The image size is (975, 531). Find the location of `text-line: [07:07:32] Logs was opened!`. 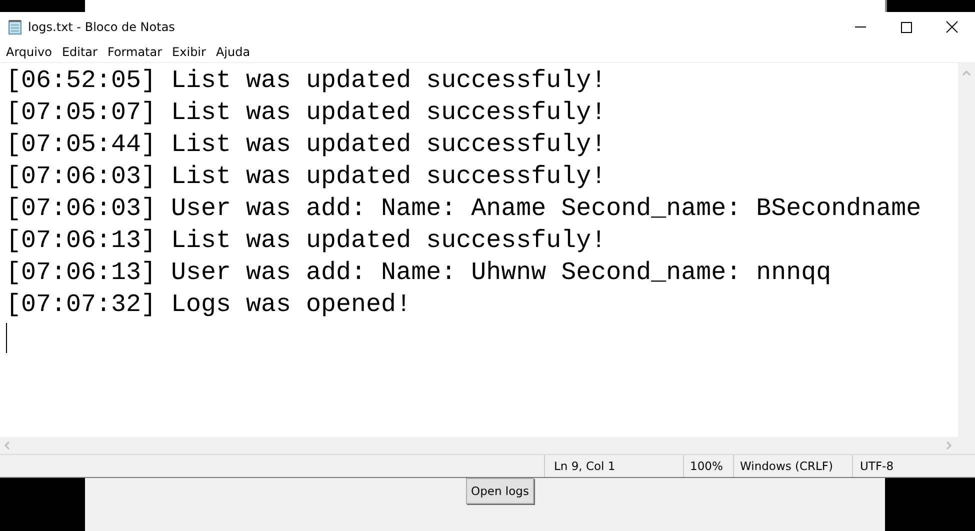

text-line: [07:07:32] Logs was opened! is located at coordinates (209, 305).